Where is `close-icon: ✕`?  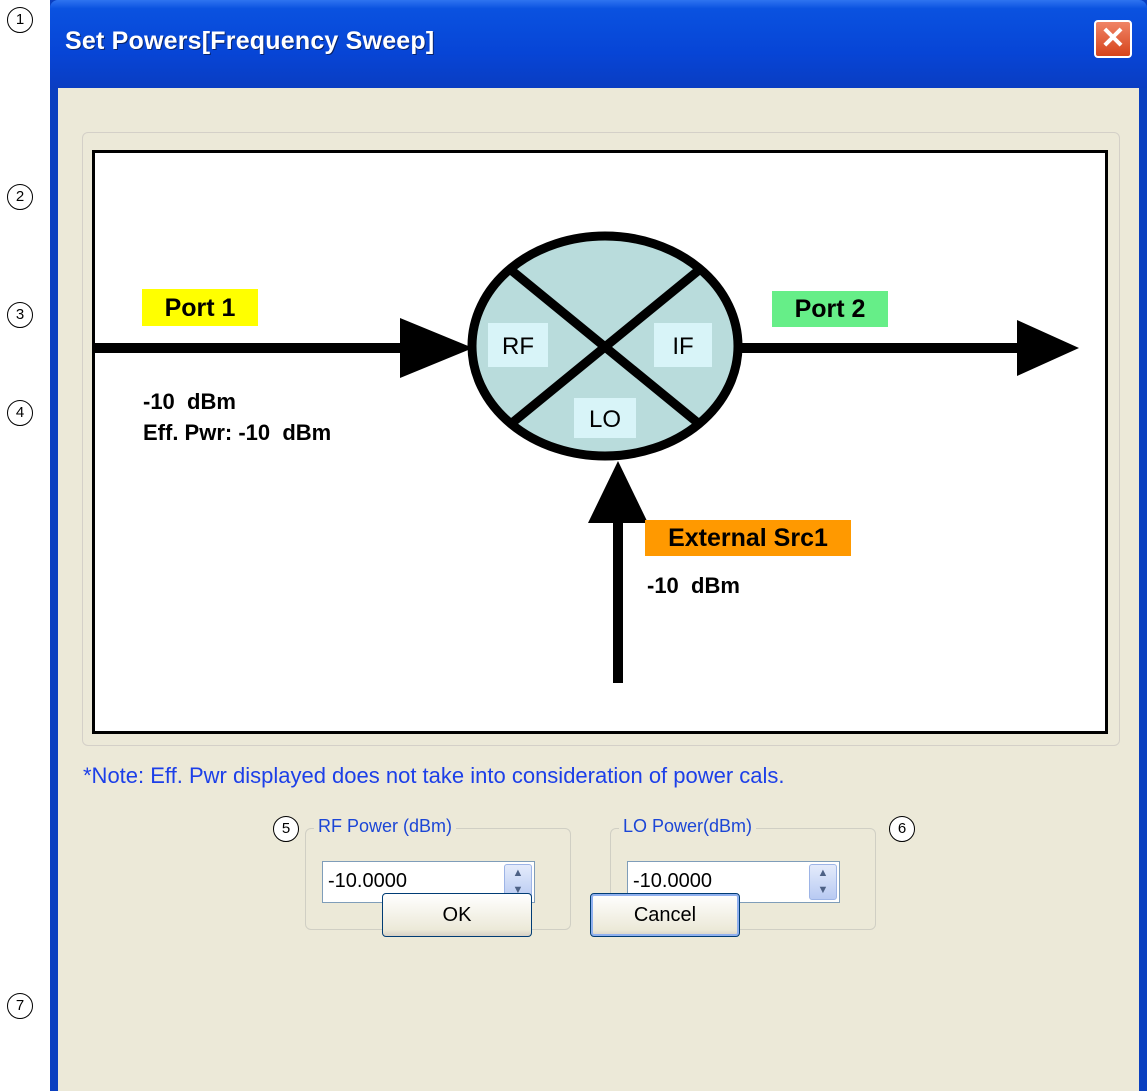
close-icon: ✕ is located at coordinates (1113, 38).